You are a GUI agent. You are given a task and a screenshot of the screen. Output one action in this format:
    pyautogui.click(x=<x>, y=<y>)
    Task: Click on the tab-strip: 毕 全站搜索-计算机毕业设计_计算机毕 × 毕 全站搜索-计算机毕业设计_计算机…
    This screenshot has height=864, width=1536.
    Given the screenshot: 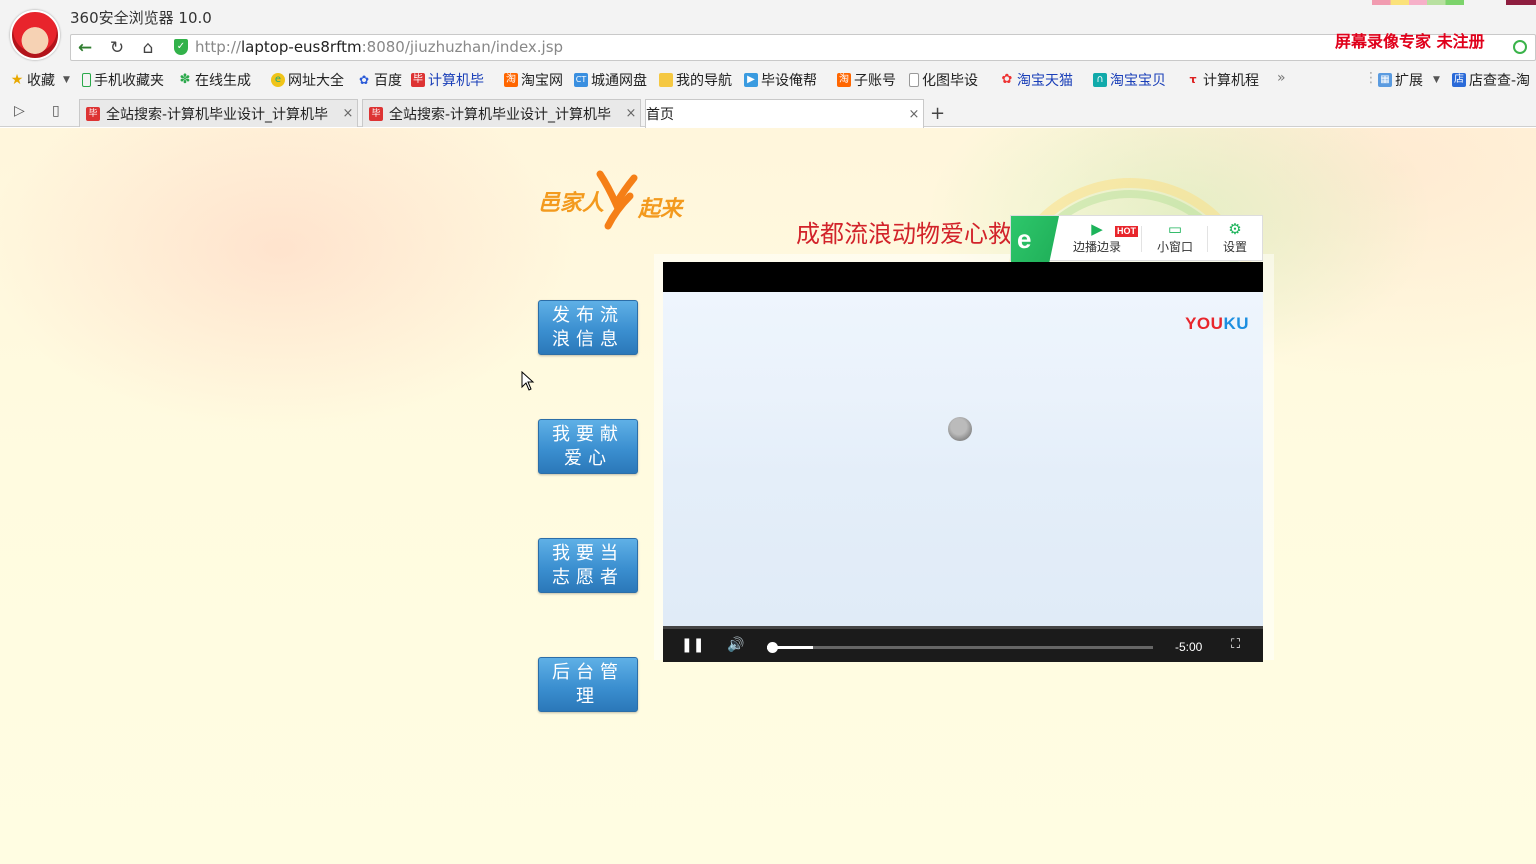 What is the action you would take?
    pyautogui.click(x=768, y=112)
    